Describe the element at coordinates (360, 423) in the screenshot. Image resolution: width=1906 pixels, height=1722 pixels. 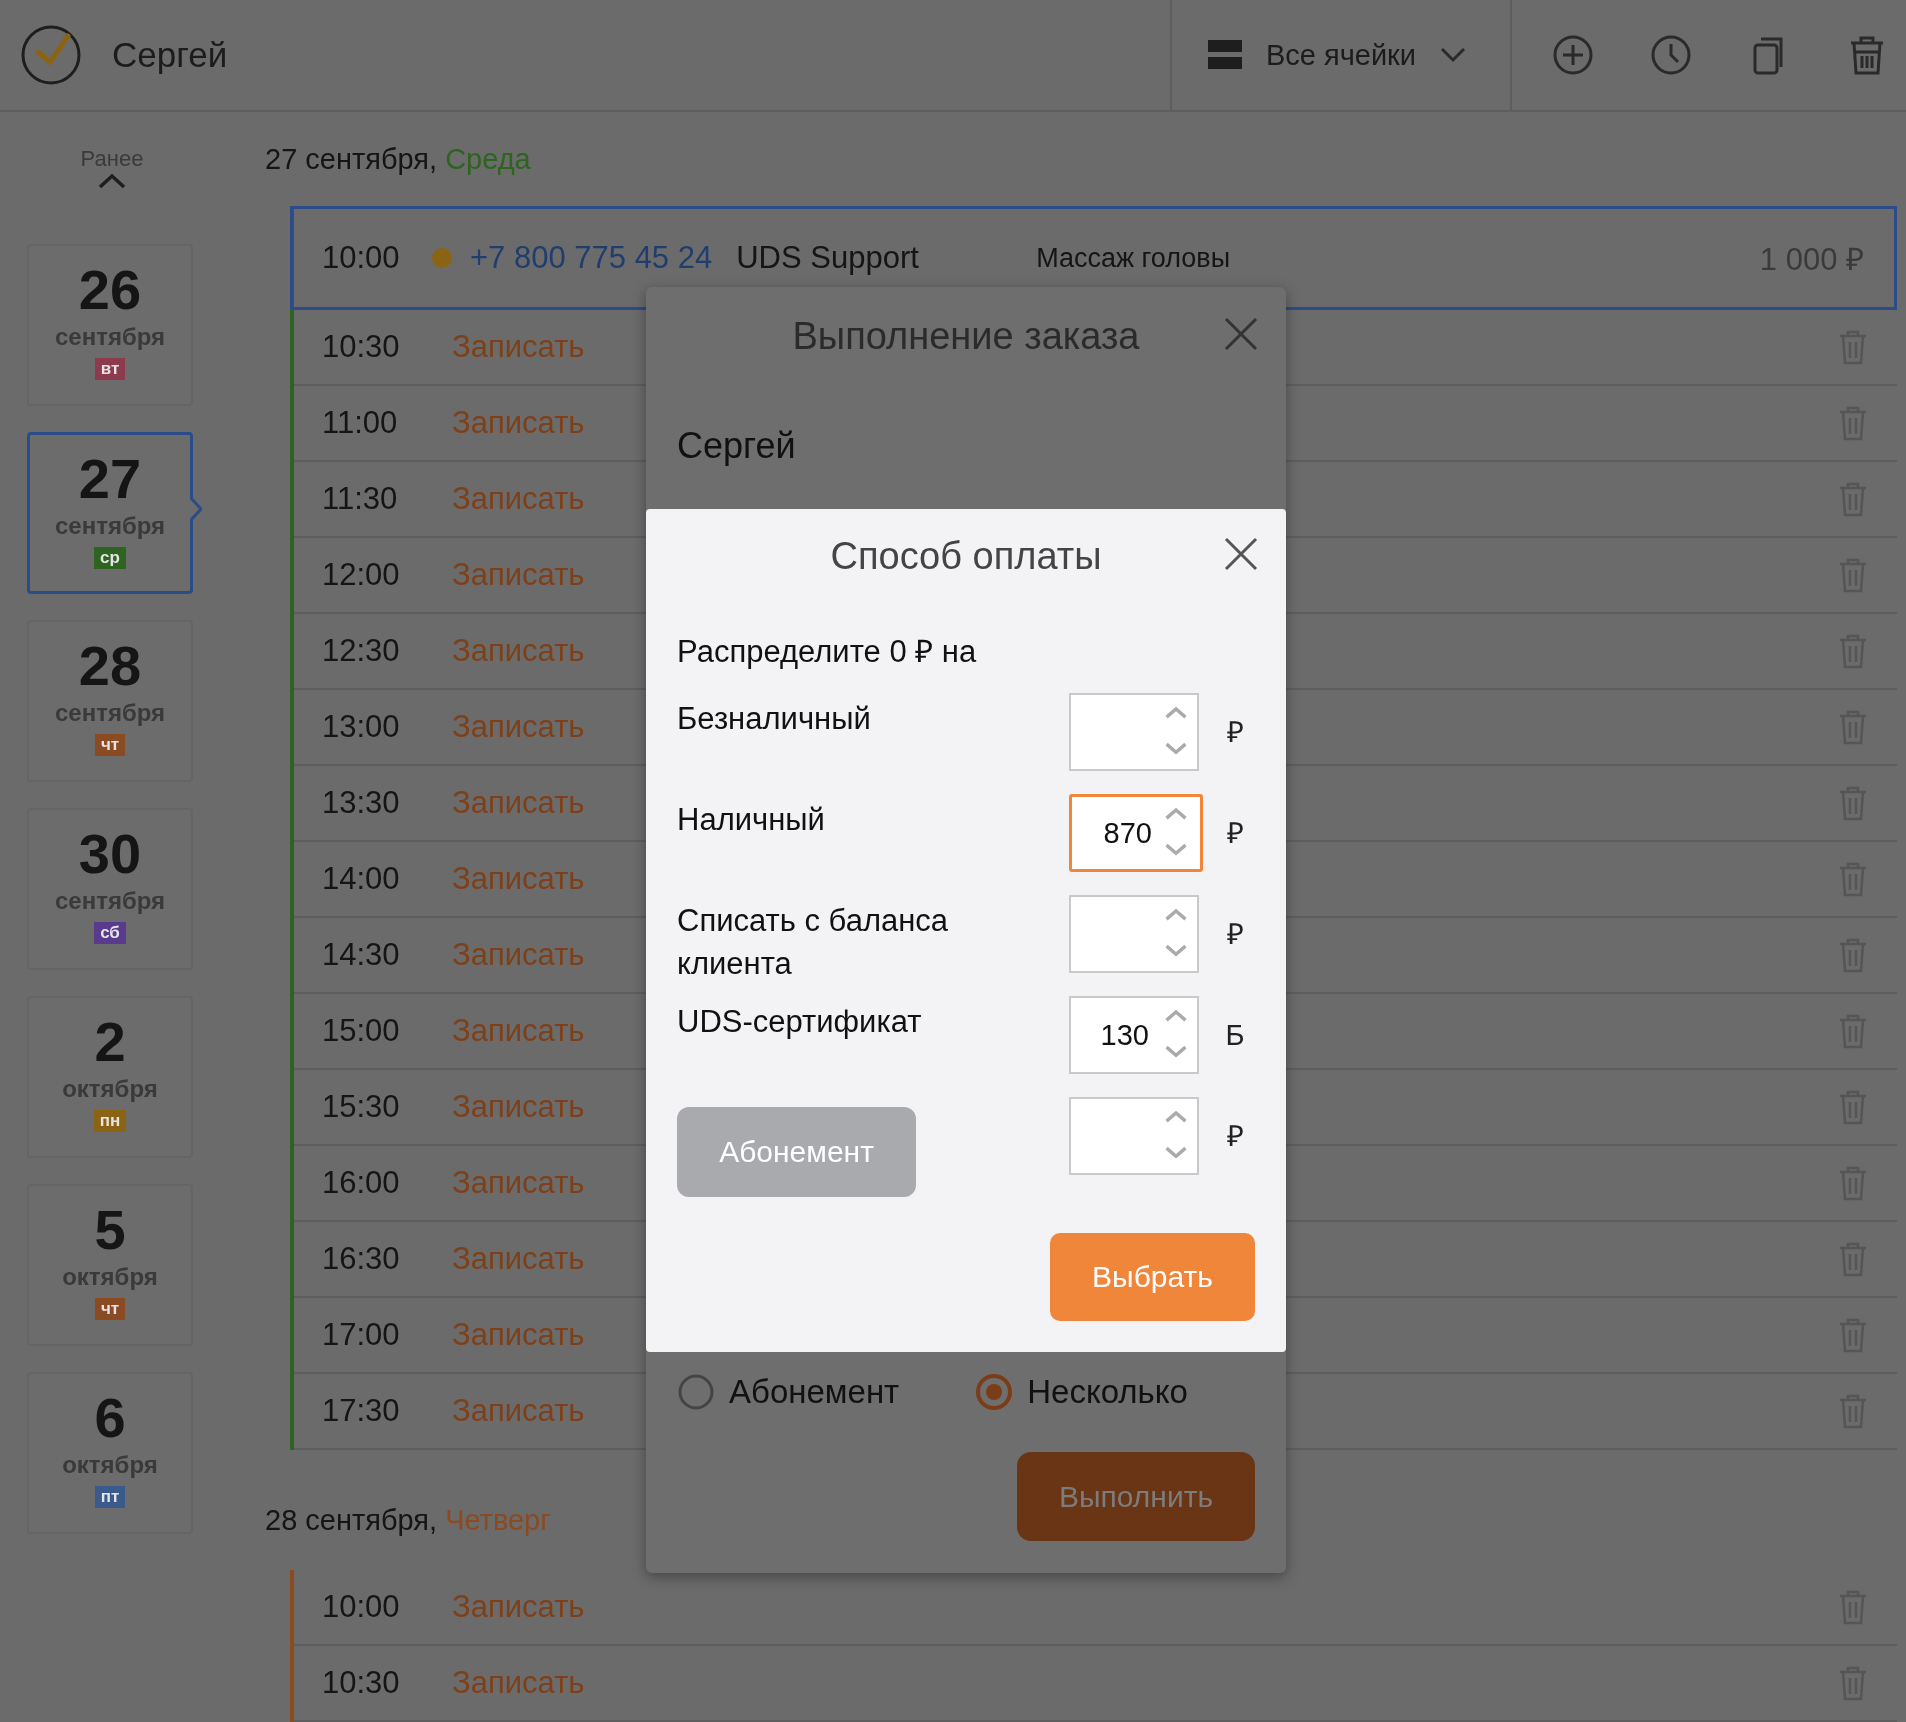
I see `slot-time: 11:00` at that location.